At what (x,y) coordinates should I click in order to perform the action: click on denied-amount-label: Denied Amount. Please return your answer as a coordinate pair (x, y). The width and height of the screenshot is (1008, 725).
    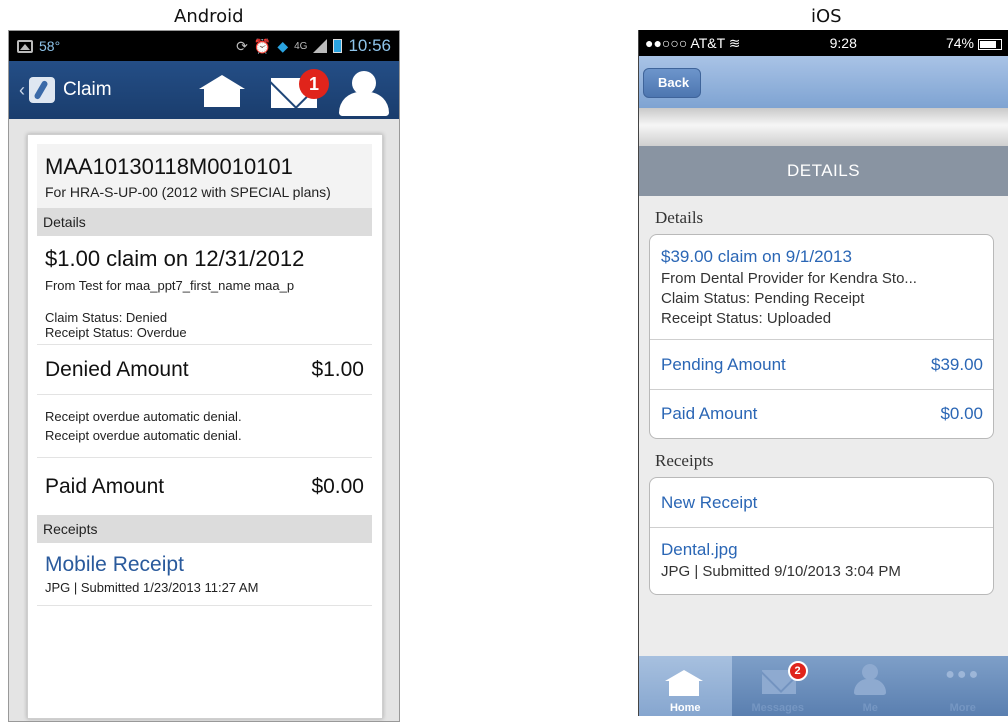
    Looking at the image, I should click on (117, 369).